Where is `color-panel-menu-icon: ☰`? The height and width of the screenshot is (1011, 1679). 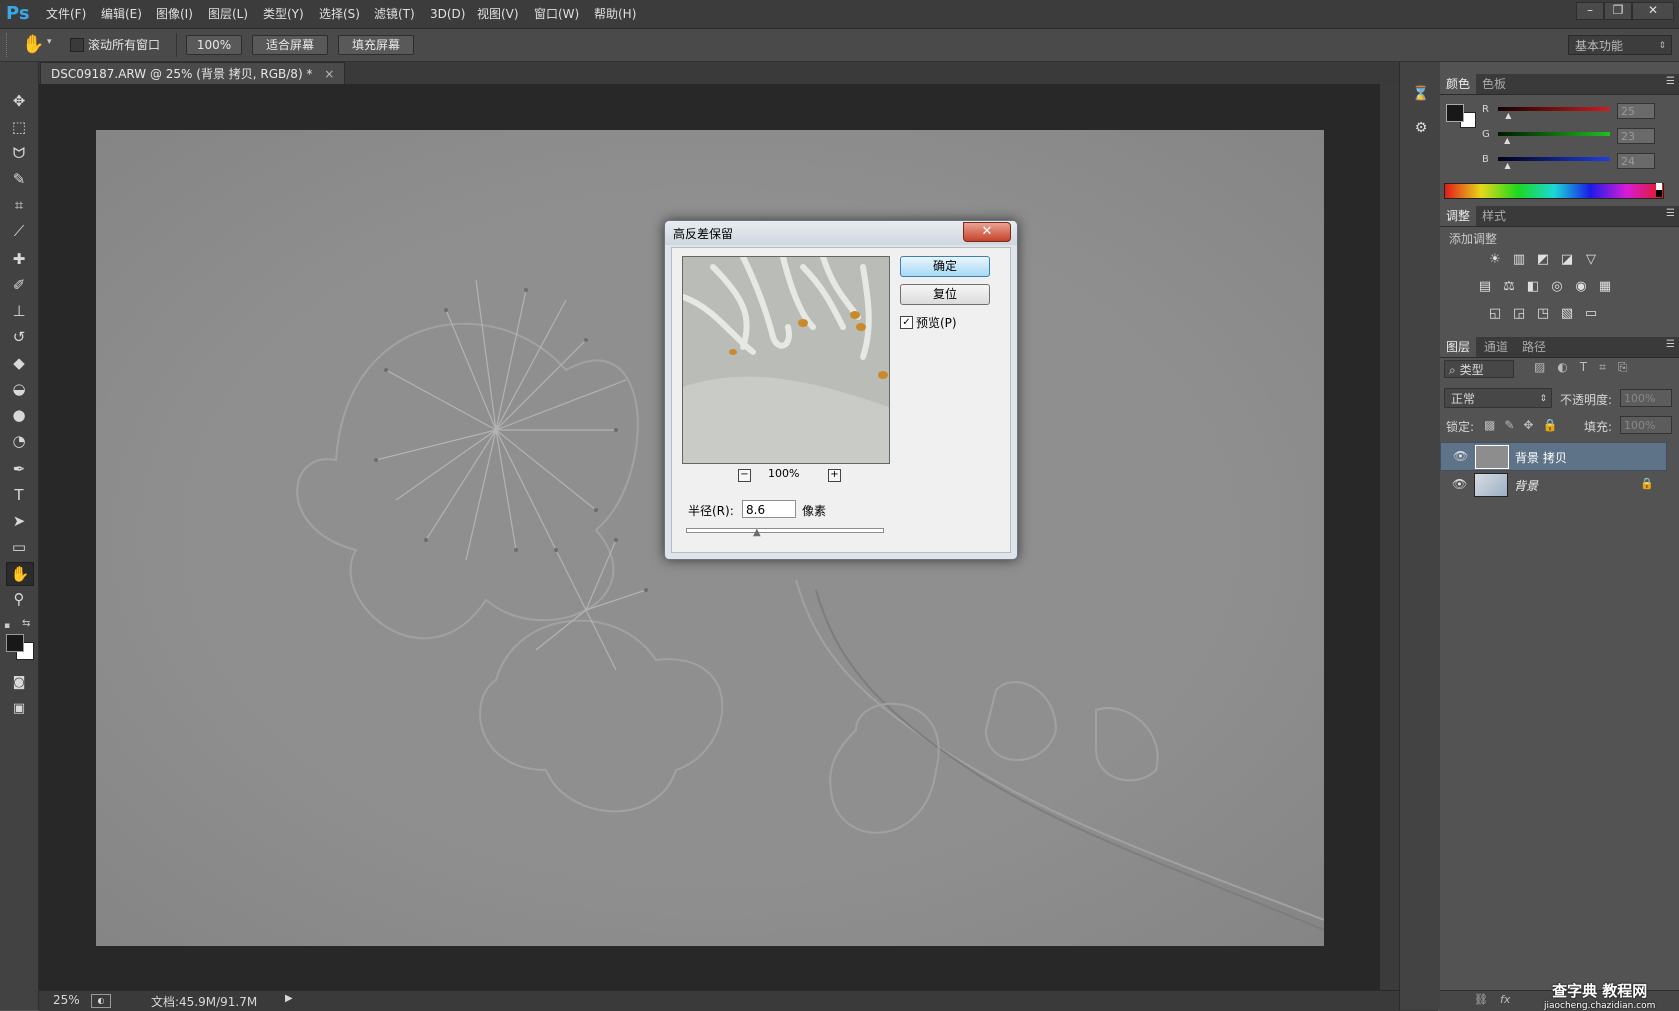
color-panel-menu-icon: ☰ is located at coordinates (1670, 81).